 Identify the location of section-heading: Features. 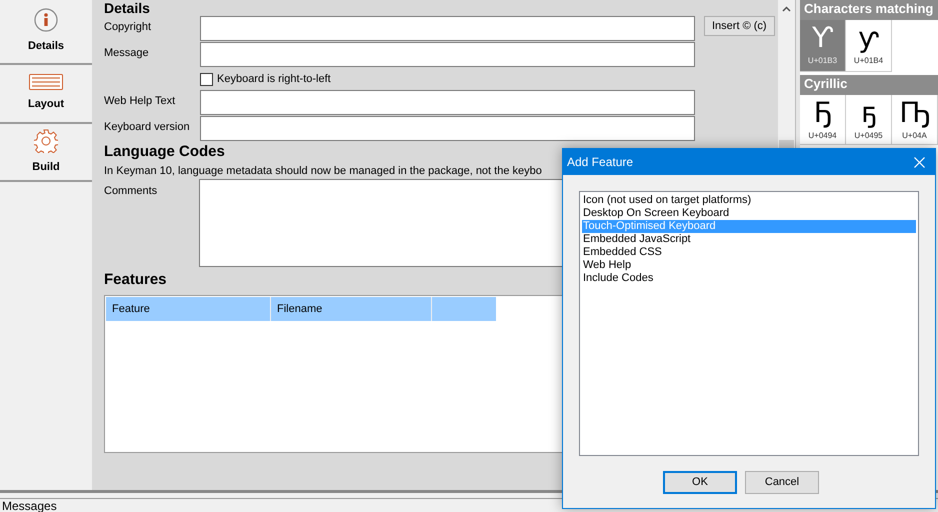
(135, 280).